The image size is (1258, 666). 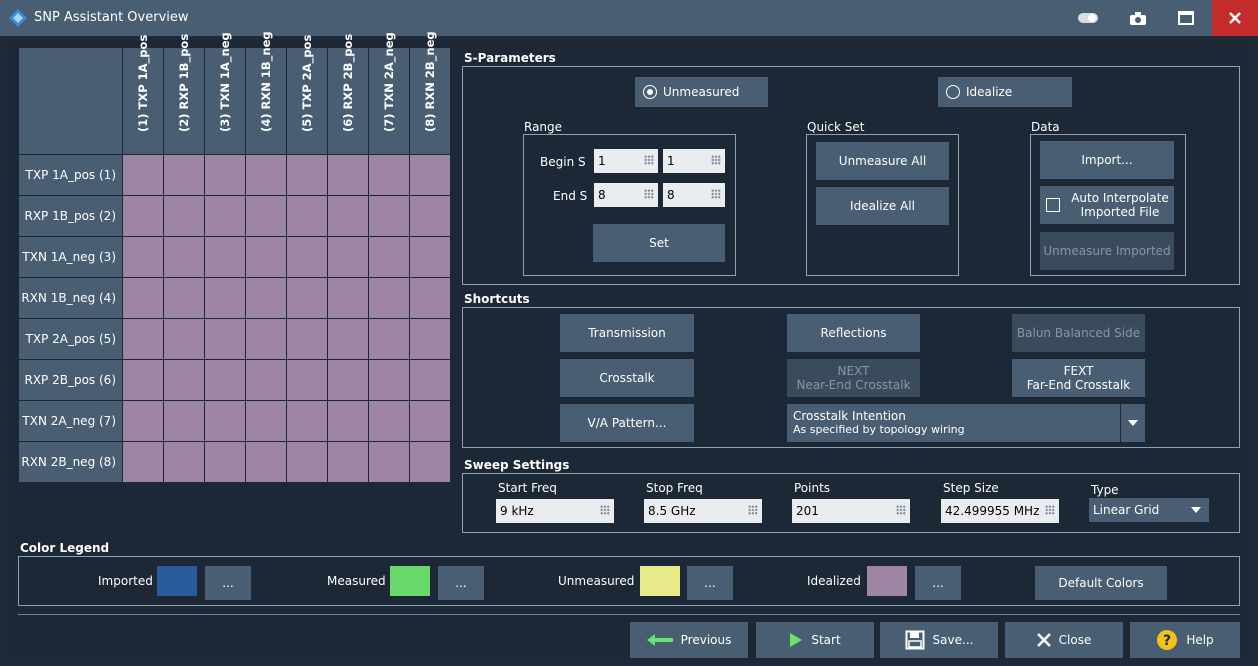 I want to click on unmeasure-all-button: Unmeasure All, so click(x=882, y=161).